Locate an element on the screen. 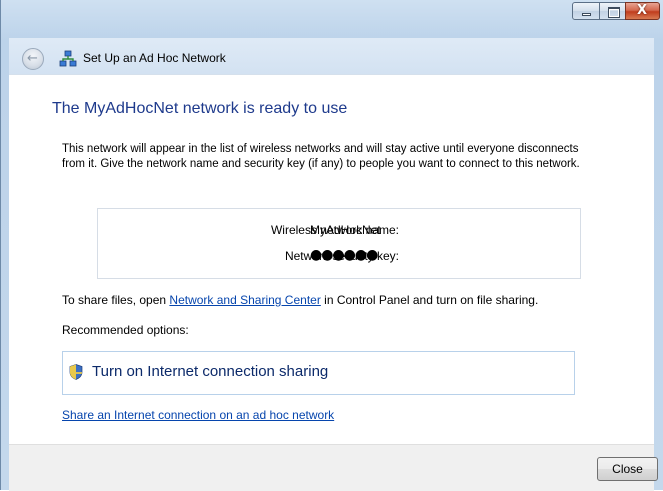 Image resolution: width=663 pixels, height=491 pixels. close-window-button: X is located at coordinates (642, 11).